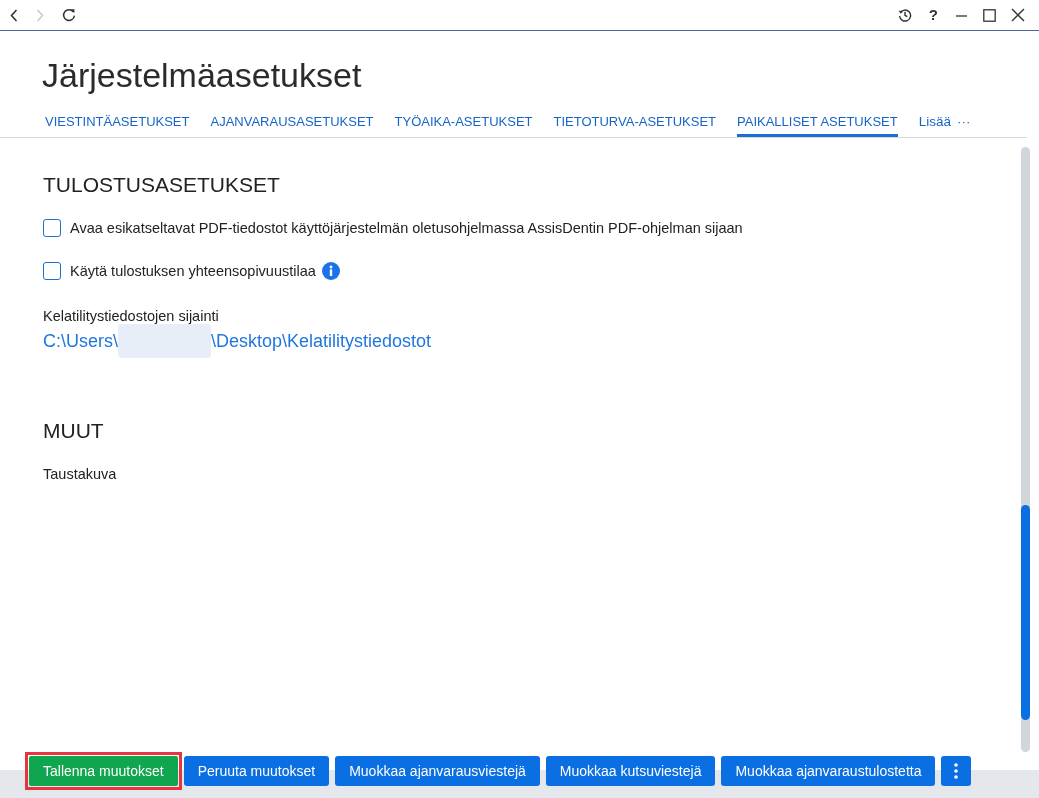  What do you see at coordinates (73, 431) in the screenshot?
I see `section-heading: MUUT` at bounding box center [73, 431].